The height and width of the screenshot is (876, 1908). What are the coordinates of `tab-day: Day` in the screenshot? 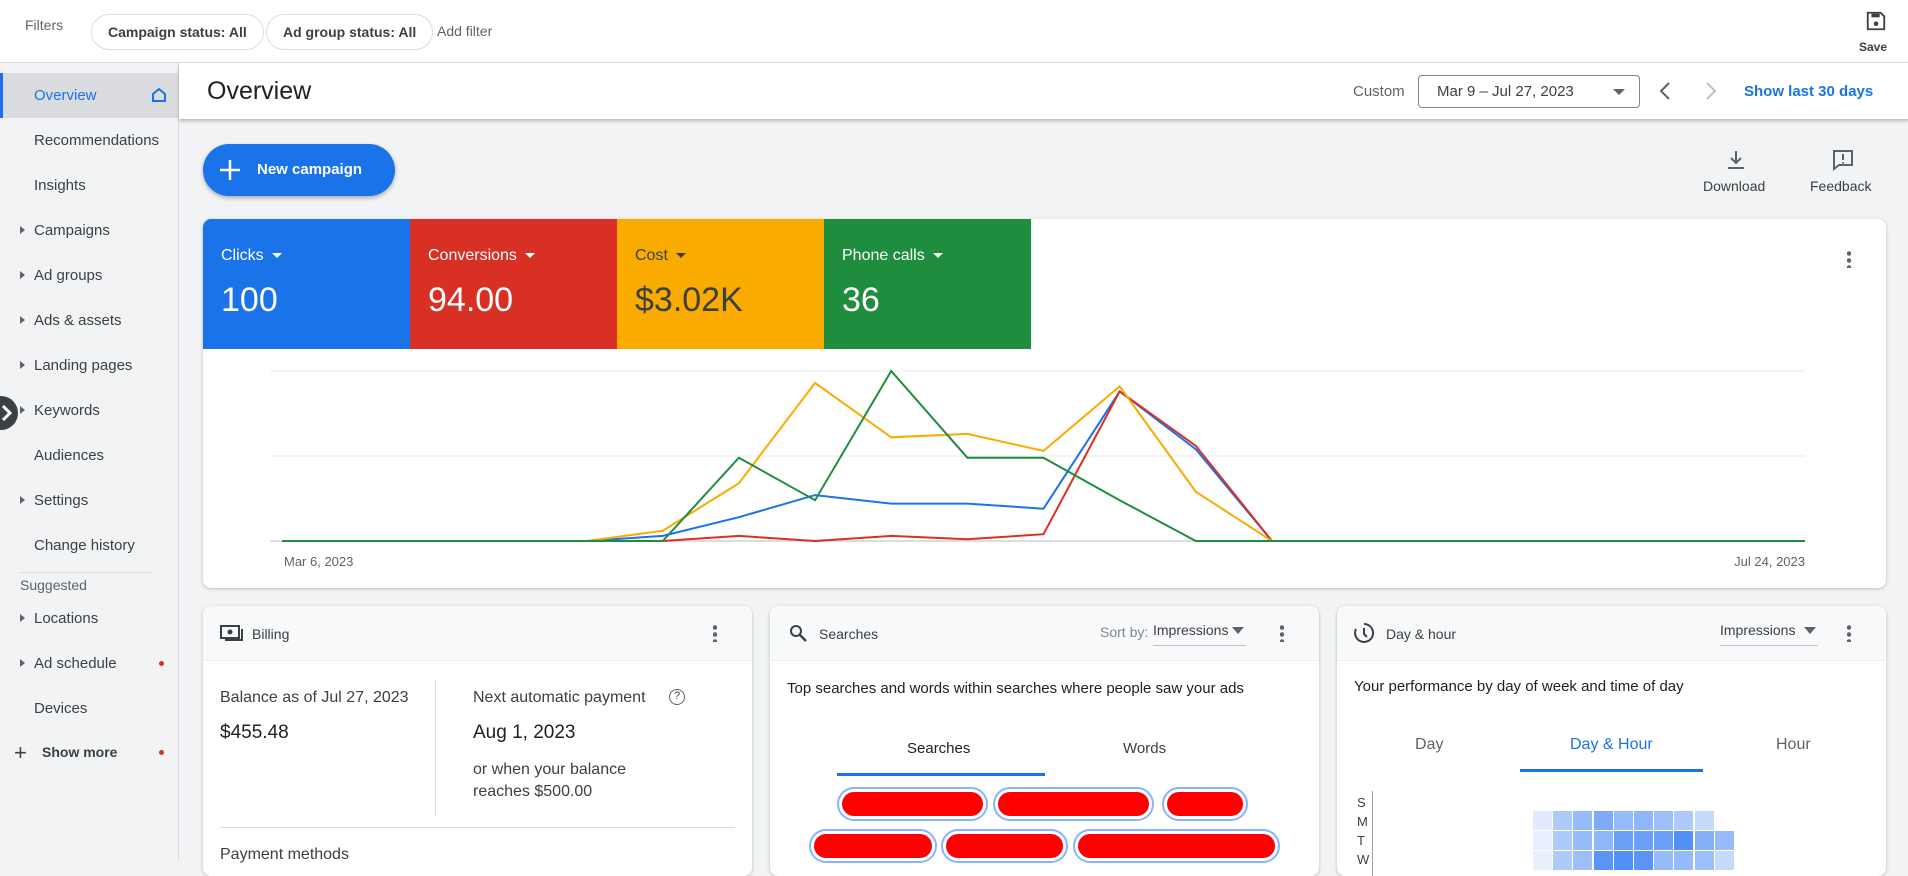 It's located at (1429, 745).